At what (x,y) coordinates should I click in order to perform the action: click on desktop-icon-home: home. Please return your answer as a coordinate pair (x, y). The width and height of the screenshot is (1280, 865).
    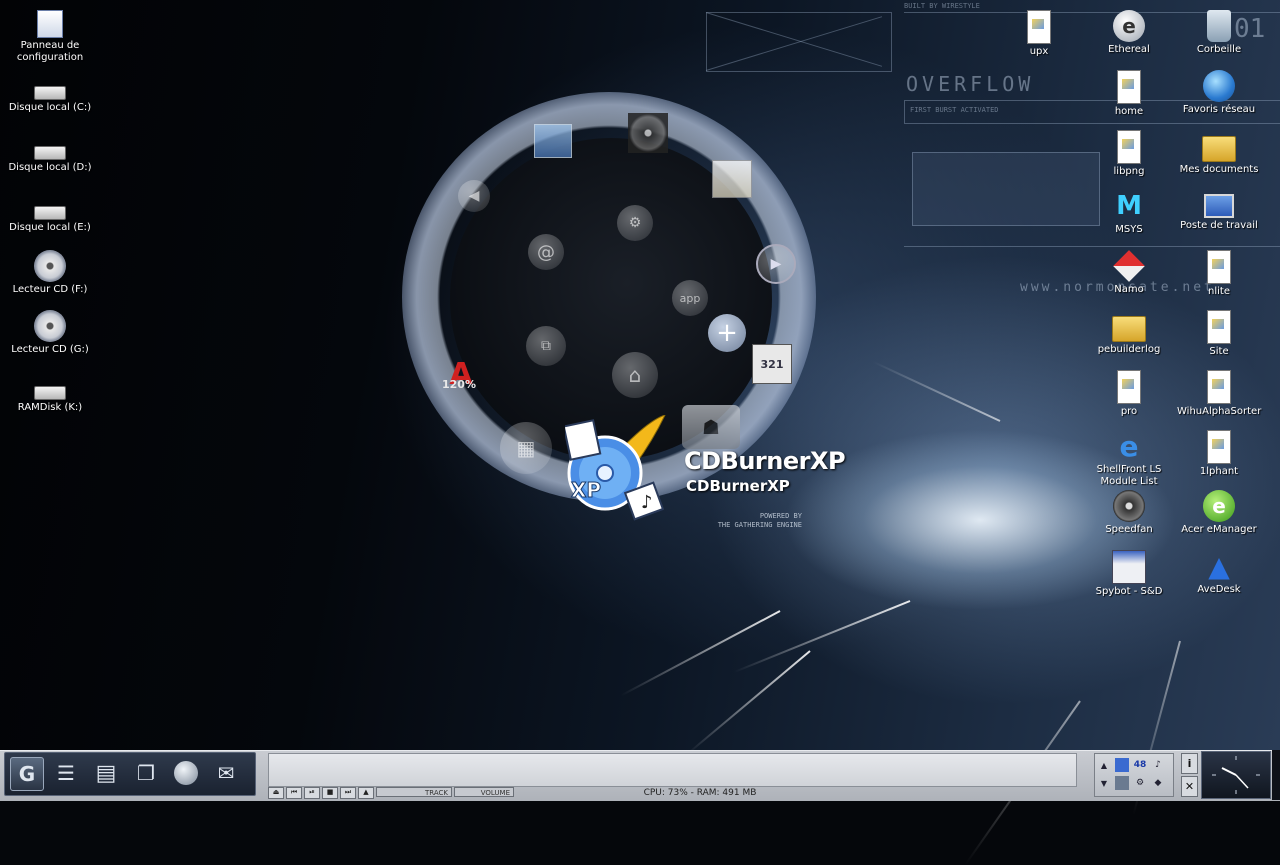
    Looking at the image, I should click on (1129, 94).